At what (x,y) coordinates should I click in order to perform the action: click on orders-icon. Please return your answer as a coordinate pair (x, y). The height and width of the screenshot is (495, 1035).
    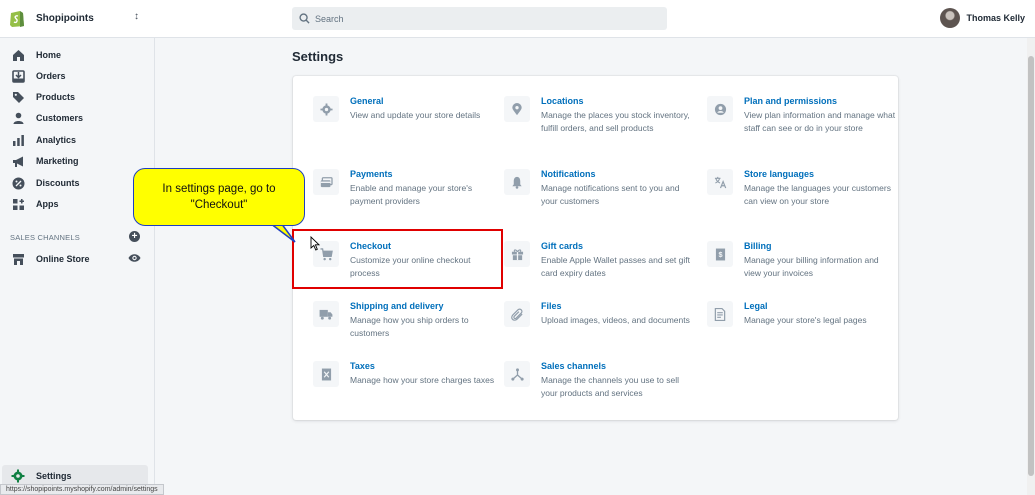
    Looking at the image, I should click on (18, 76).